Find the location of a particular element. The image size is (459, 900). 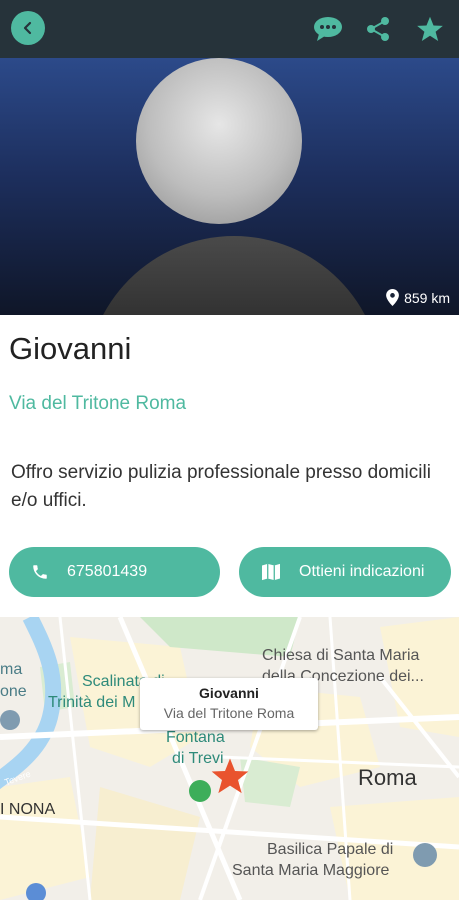

distance-text: 859 km is located at coordinates (427, 297).